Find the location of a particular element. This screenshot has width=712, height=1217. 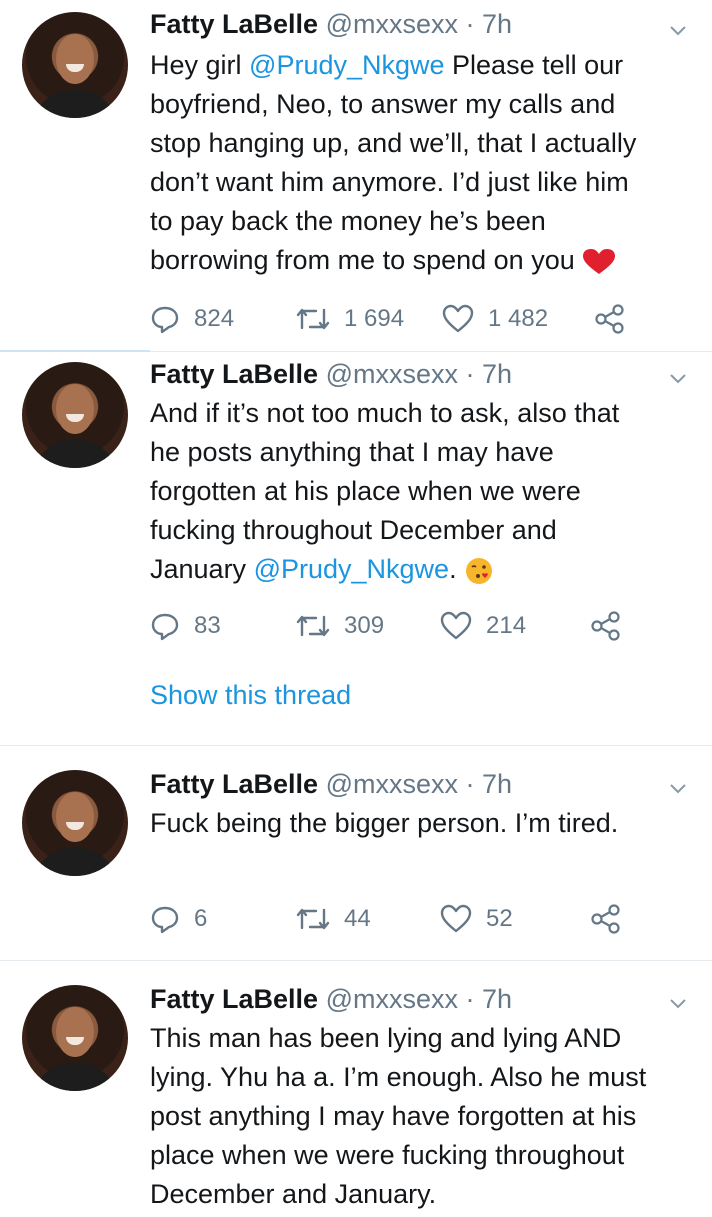

like-button: 52 is located at coordinates (476, 919).